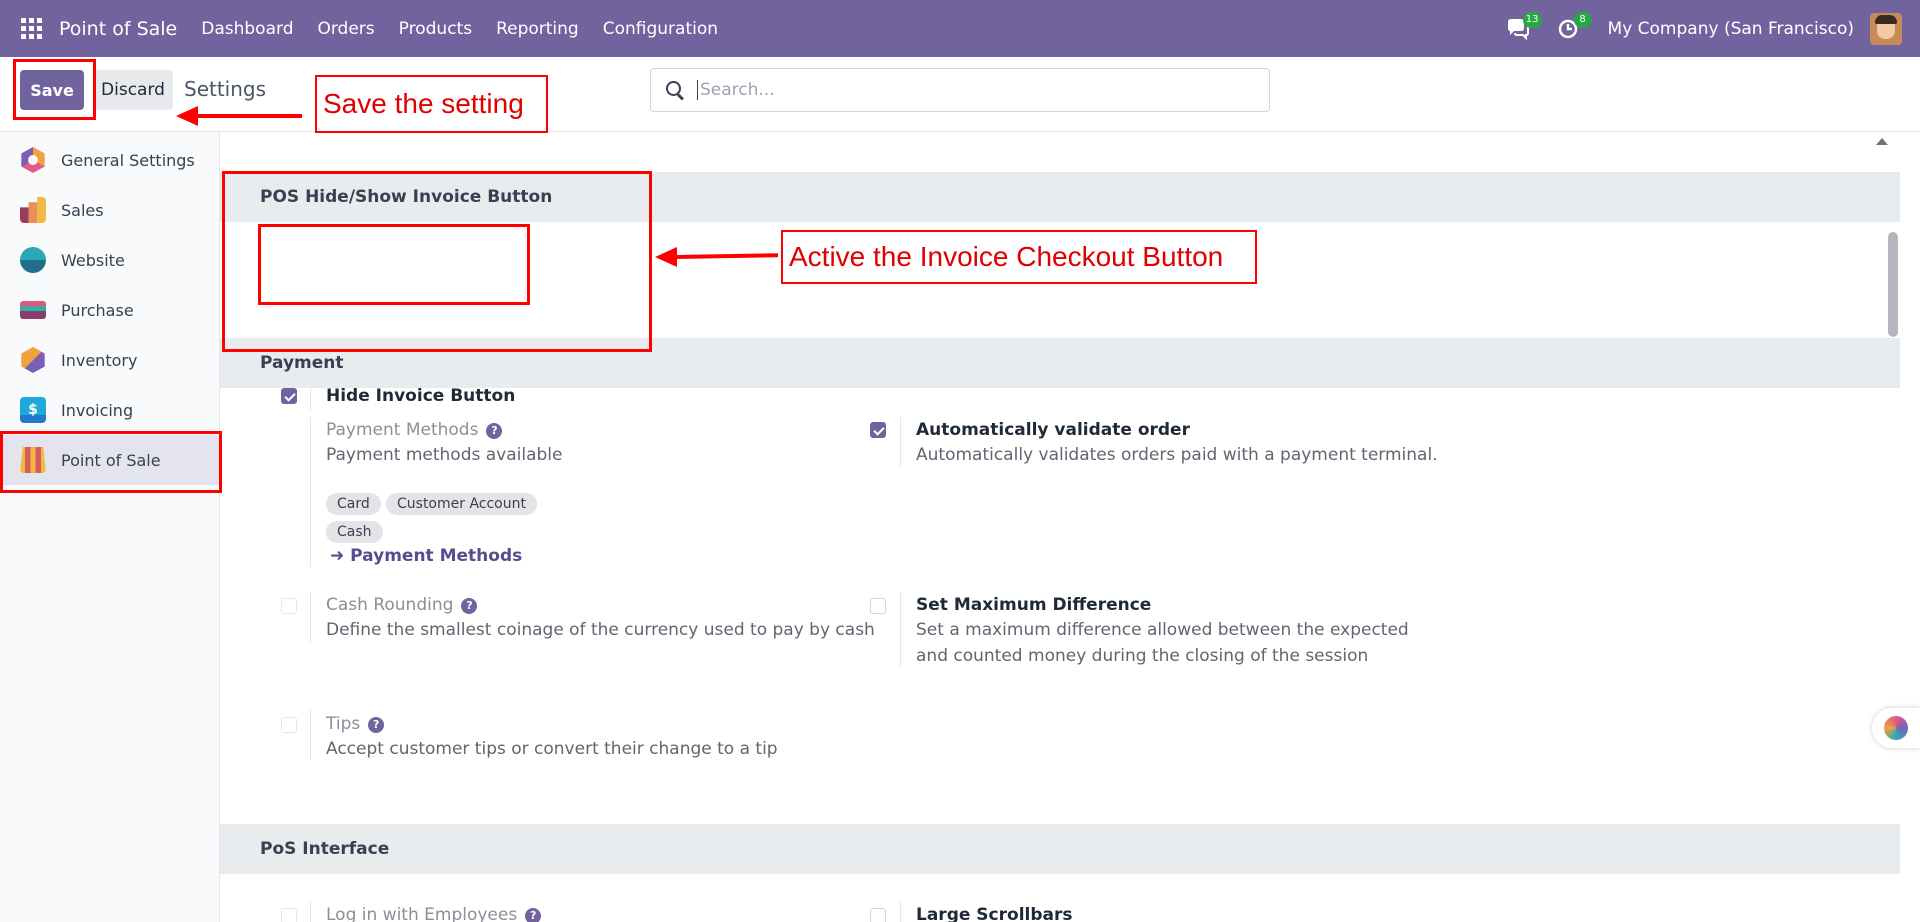 Image resolution: width=1920 pixels, height=922 pixels. What do you see at coordinates (431, 104) in the screenshot?
I see `annotation-label-save: Save the setting` at bounding box center [431, 104].